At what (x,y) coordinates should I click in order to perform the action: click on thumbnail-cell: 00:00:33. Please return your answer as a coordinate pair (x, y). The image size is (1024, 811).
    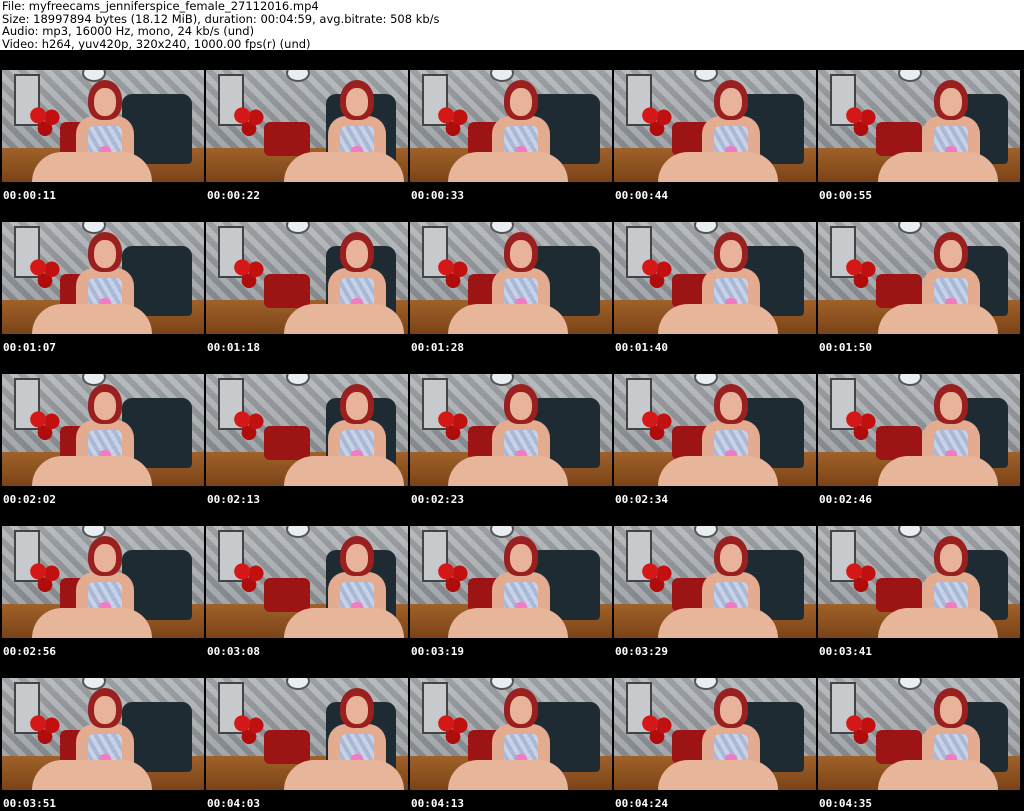
    Looking at the image, I should click on (510, 126).